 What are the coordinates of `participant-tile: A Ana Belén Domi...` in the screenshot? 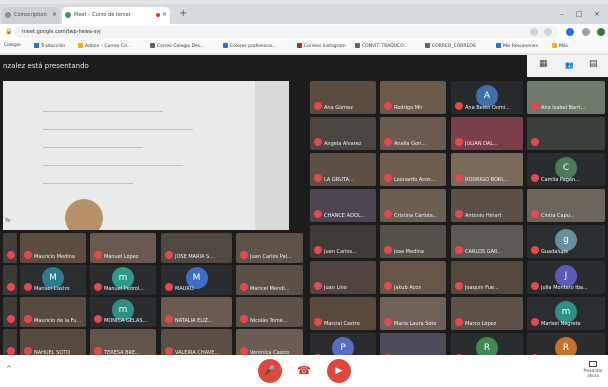 It's located at (487, 97).